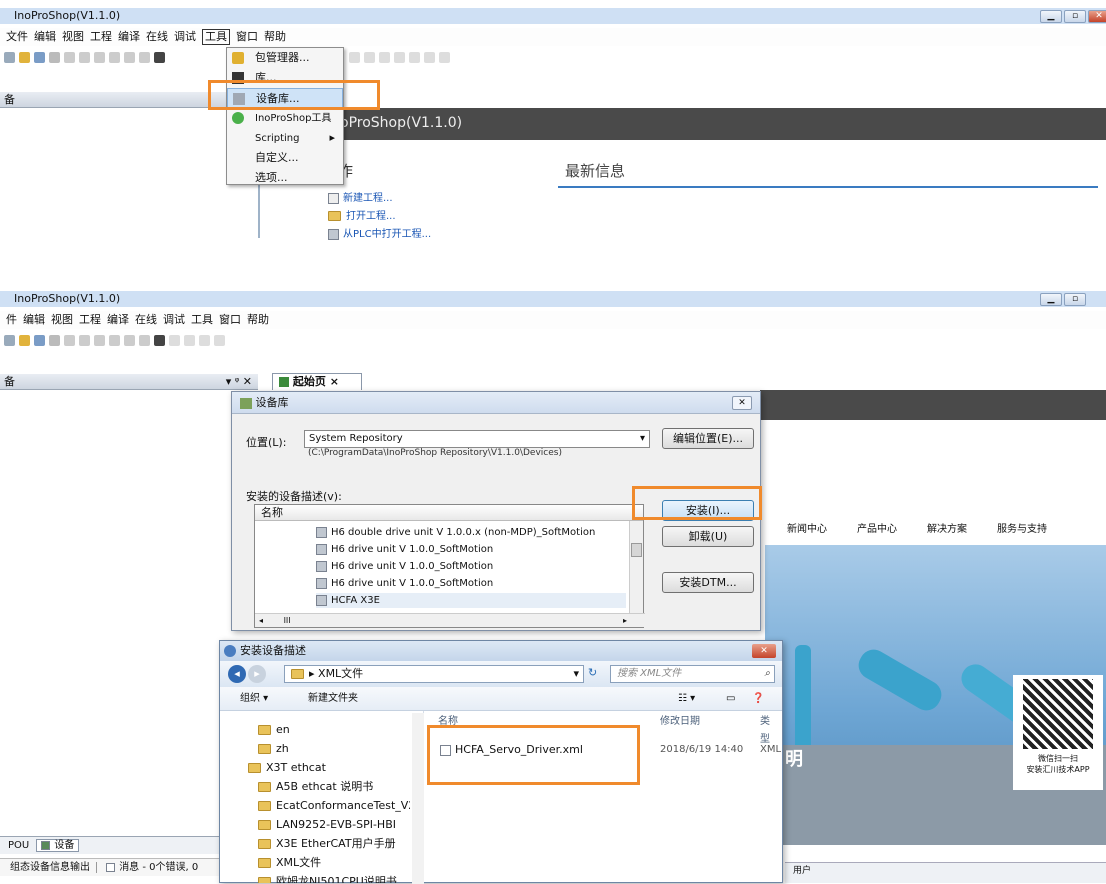 The width and height of the screenshot is (1106, 884). What do you see at coordinates (1022, 527) in the screenshot?
I see `nav-service: 服务与支持` at bounding box center [1022, 527].